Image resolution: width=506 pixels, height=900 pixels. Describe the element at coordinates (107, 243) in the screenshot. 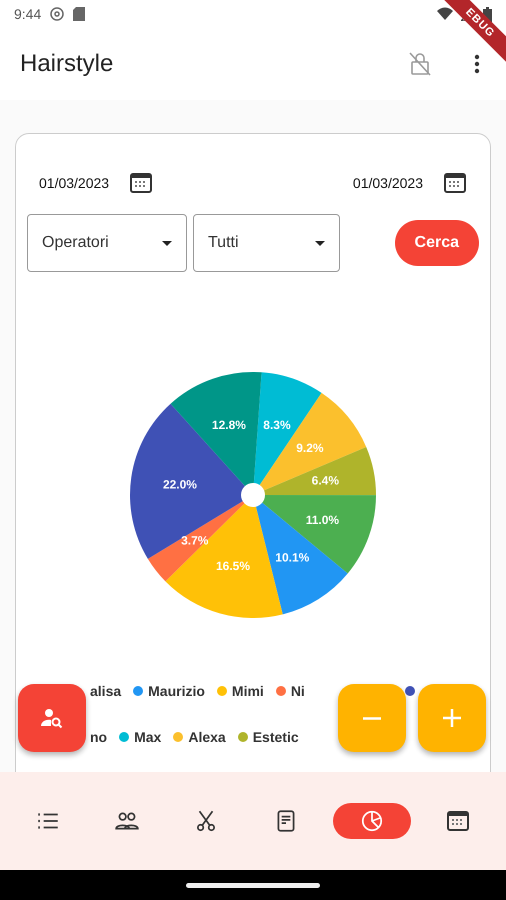

I see `dropdown: Operatori` at that location.